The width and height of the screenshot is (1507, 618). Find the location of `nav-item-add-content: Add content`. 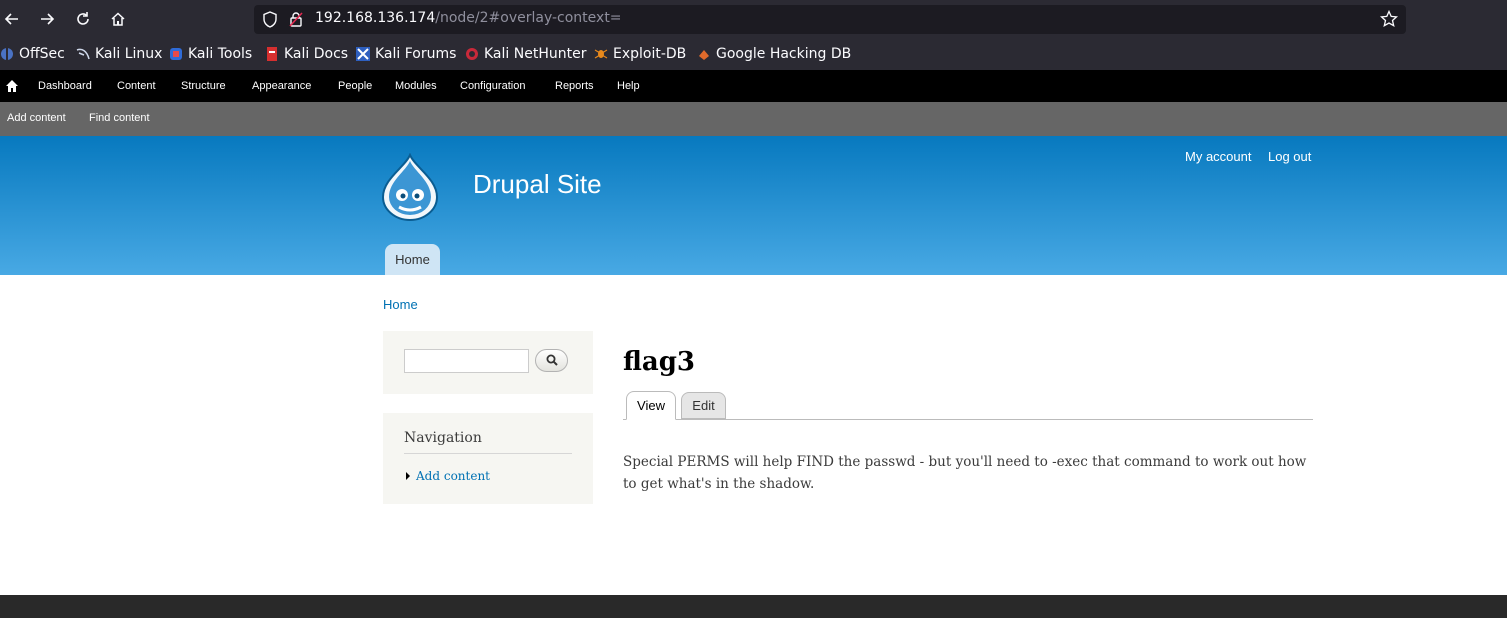

nav-item-add-content: Add content is located at coordinates (448, 476).